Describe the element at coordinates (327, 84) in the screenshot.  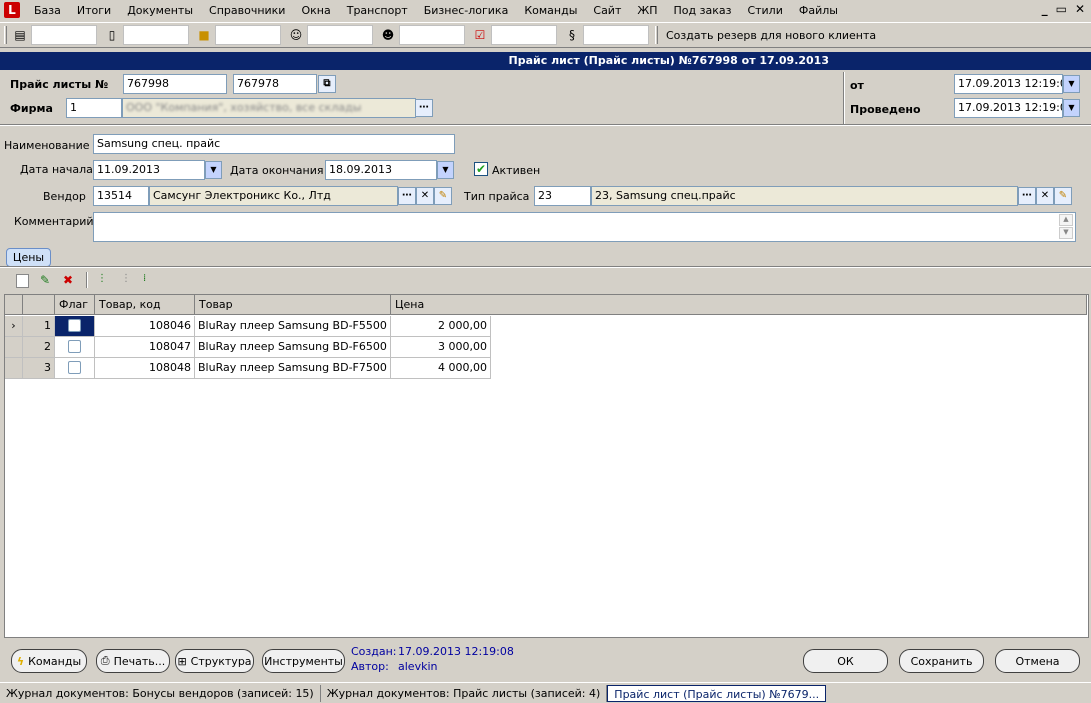
I see `copy-icon: ⧉` at that location.